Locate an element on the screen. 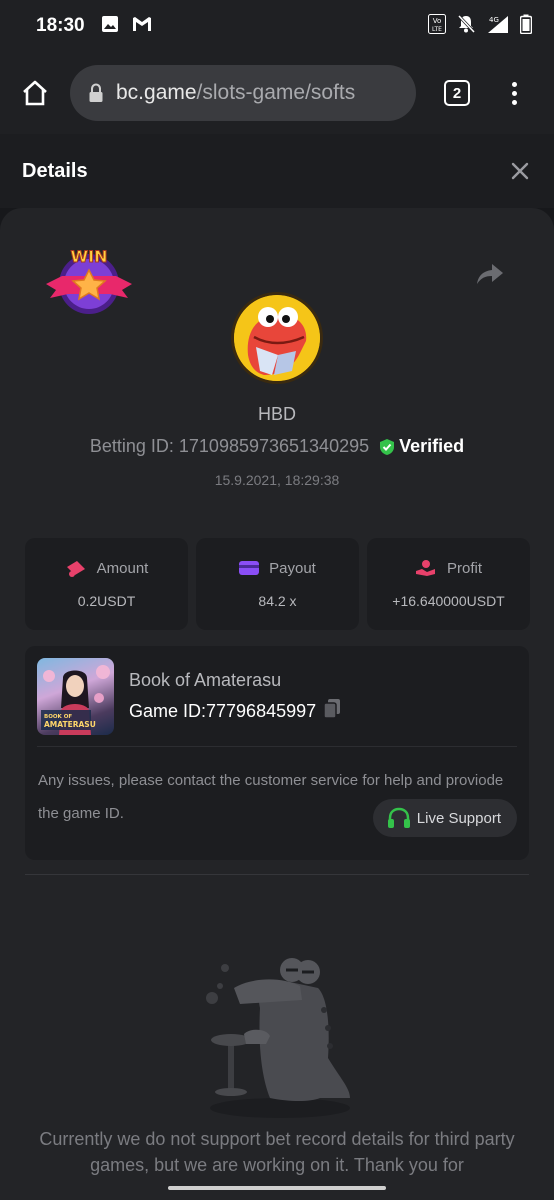 The width and height of the screenshot is (554, 1200). profit-icon is located at coordinates (425, 568).